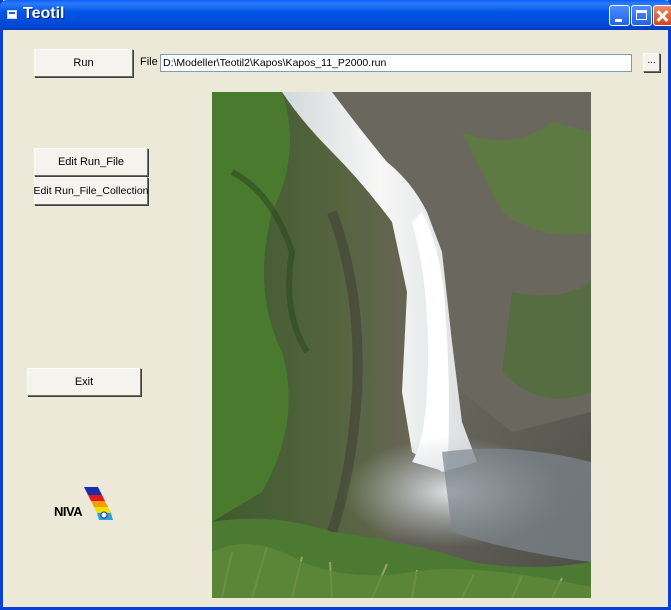 The height and width of the screenshot is (610, 671). I want to click on window-title: Teotil, so click(44, 13).